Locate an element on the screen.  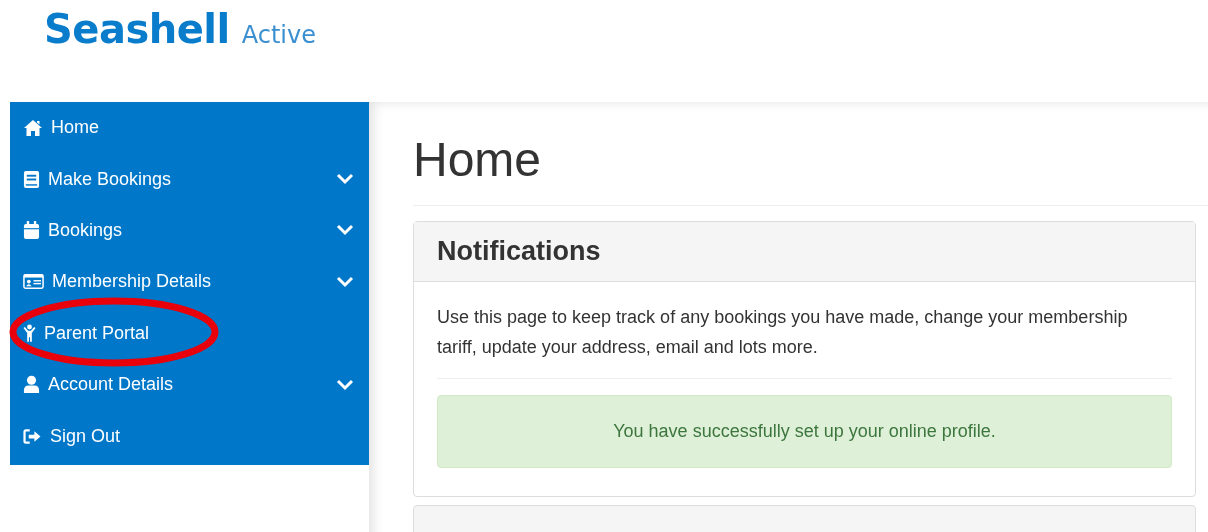
success-alert: You have successfully set up your online profile. is located at coordinates (804, 431).